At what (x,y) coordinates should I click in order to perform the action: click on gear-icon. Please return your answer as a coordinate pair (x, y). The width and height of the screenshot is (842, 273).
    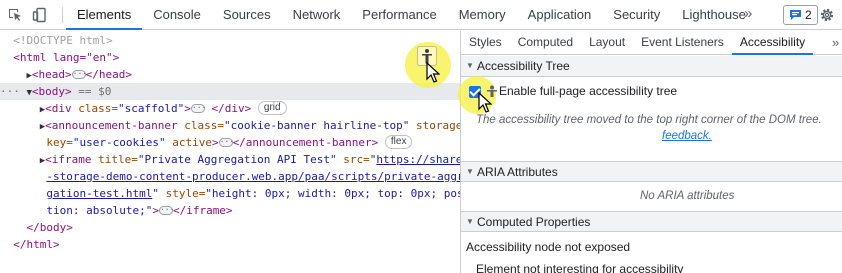
    Looking at the image, I should click on (827, 15).